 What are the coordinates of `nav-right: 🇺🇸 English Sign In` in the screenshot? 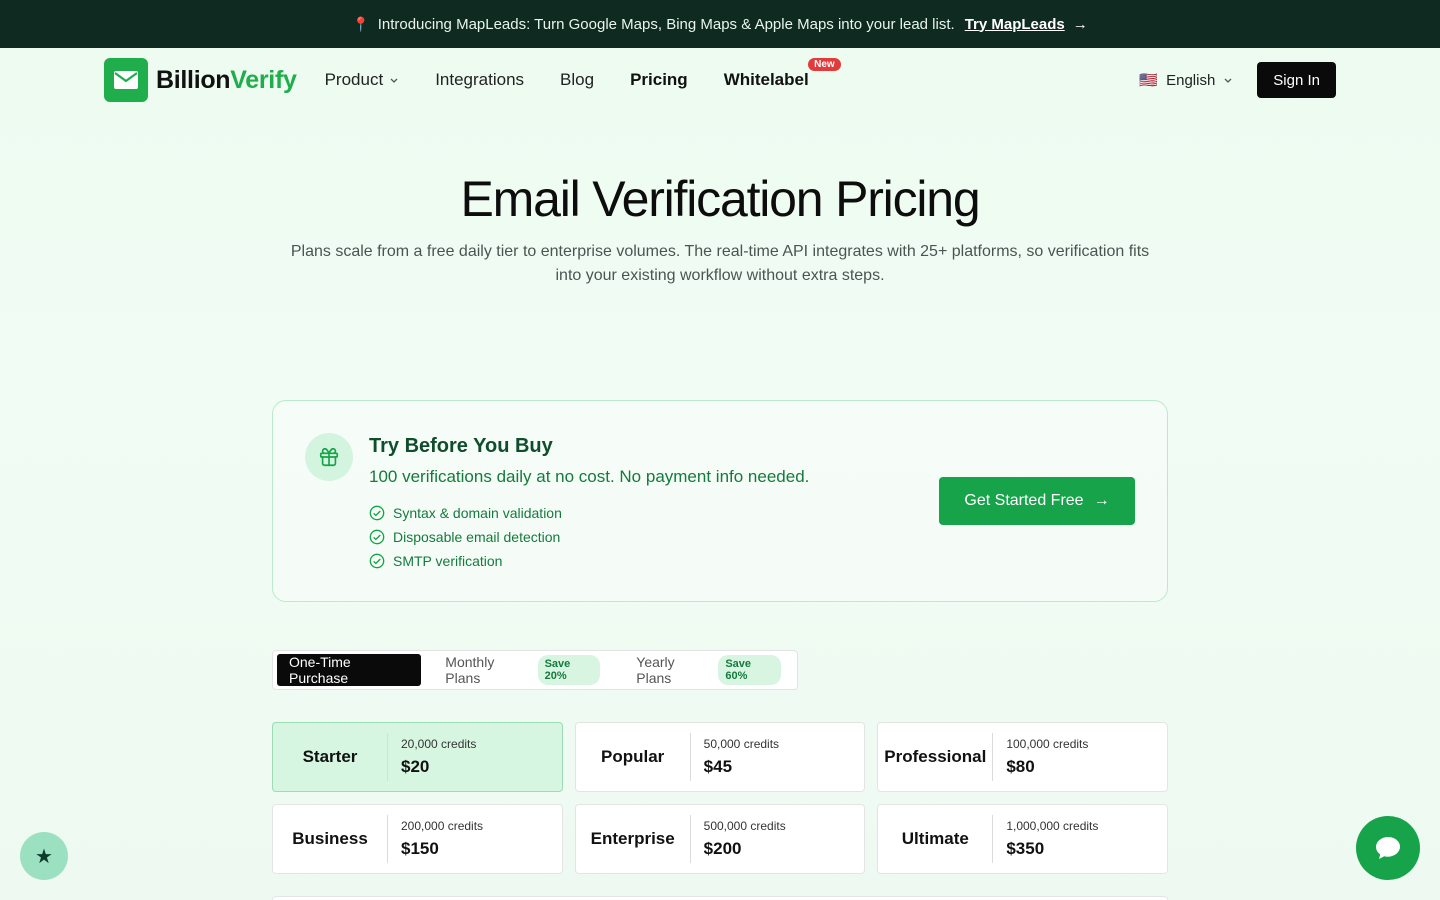 It's located at (1237, 80).